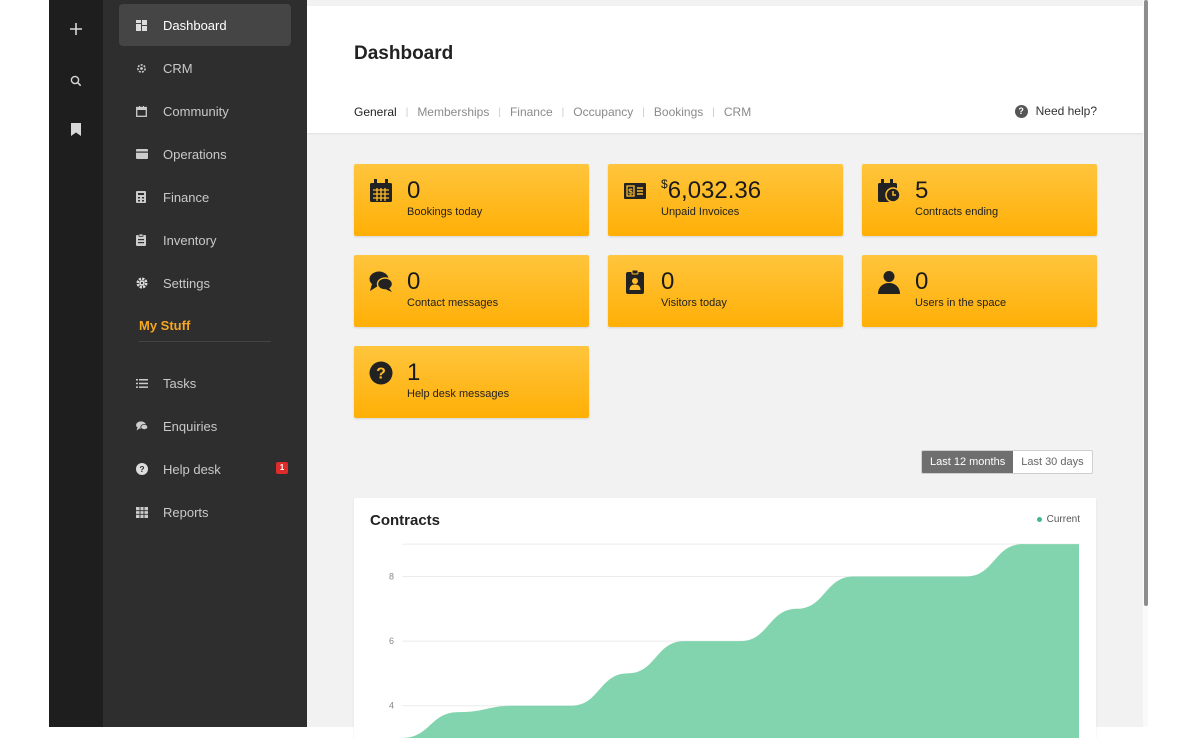 This screenshot has height=738, width=1197. What do you see at coordinates (180, 383) in the screenshot?
I see `sidebar-item-label: Tasks` at bounding box center [180, 383].